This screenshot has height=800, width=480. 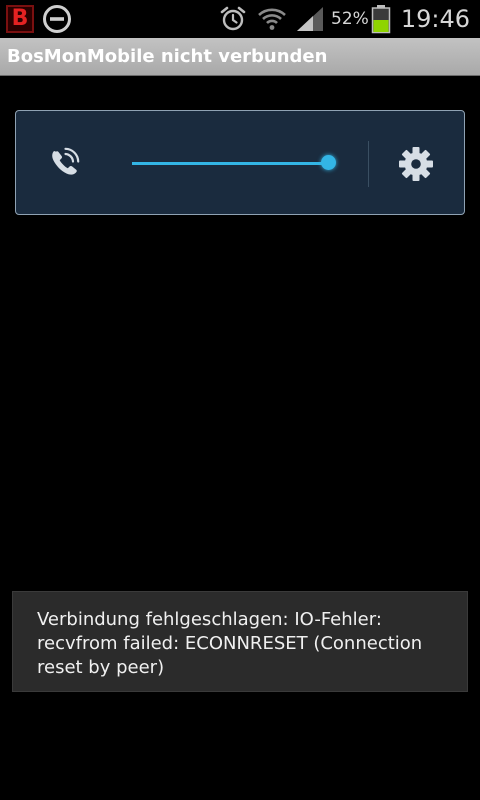 I want to click on panel-divider, so click(x=368, y=164).